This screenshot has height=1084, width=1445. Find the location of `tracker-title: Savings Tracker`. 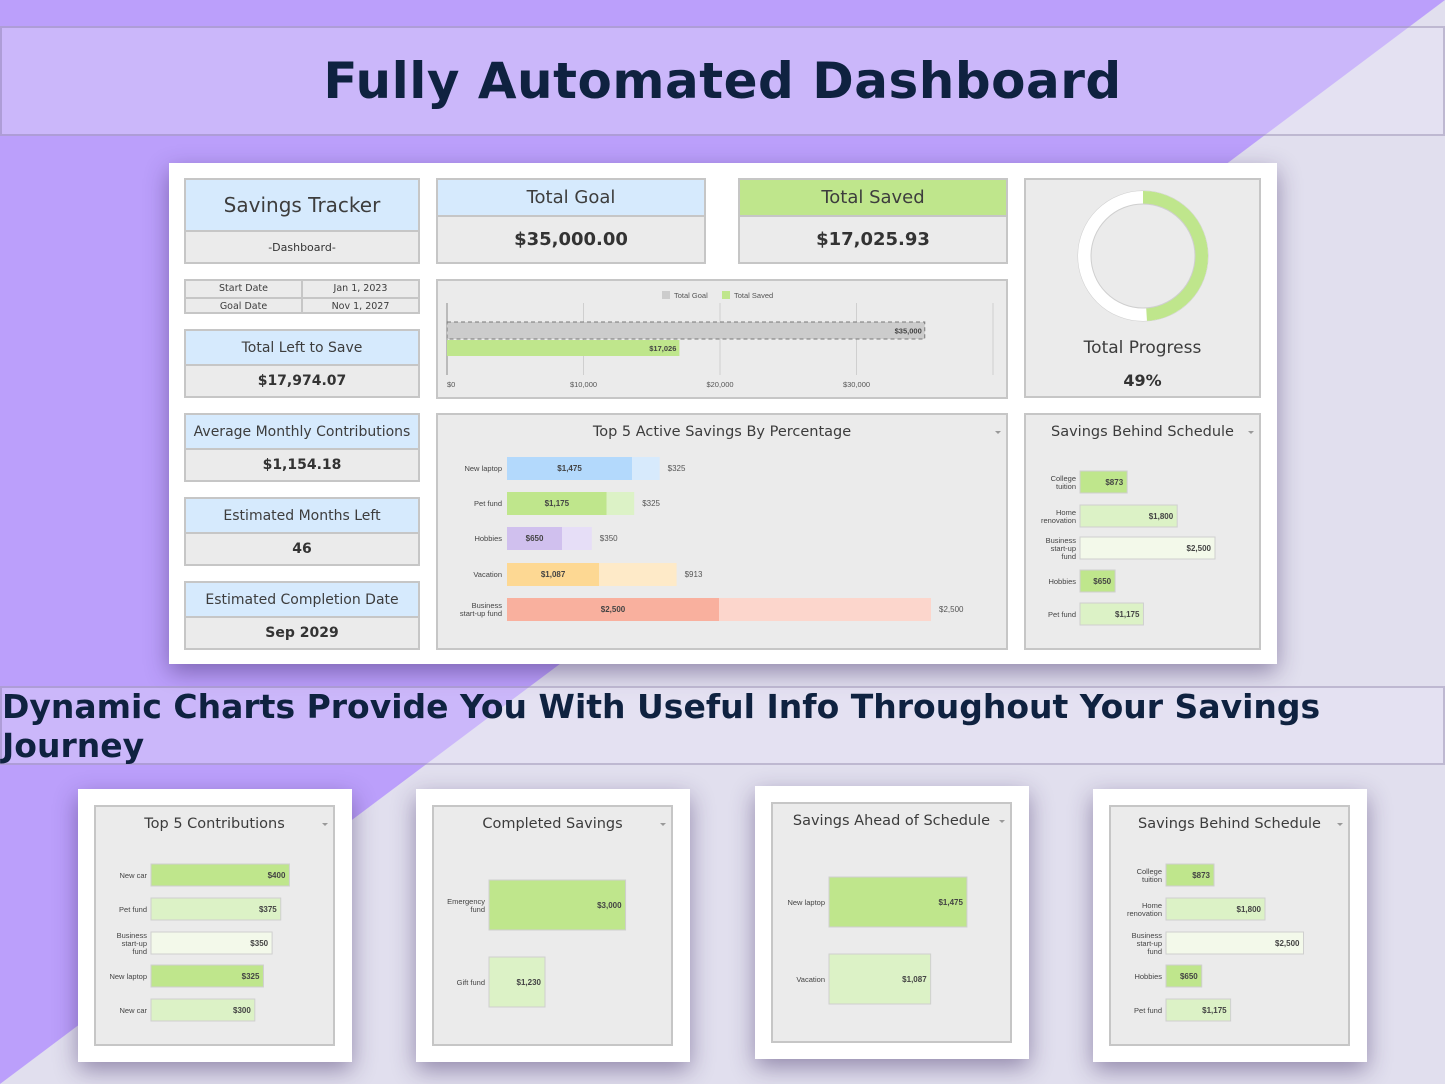

tracker-title: Savings Tracker is located at coordinates (302, 206).